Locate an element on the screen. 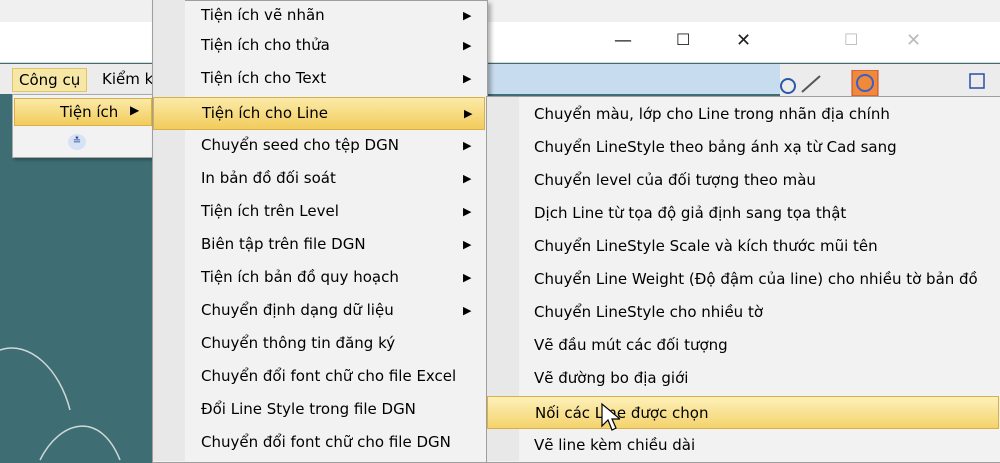 Image resolution: width=1000 pixels, height=463 pixels. menu-item-label: Tiện ích cho Line is located at coordinates (265, 113).